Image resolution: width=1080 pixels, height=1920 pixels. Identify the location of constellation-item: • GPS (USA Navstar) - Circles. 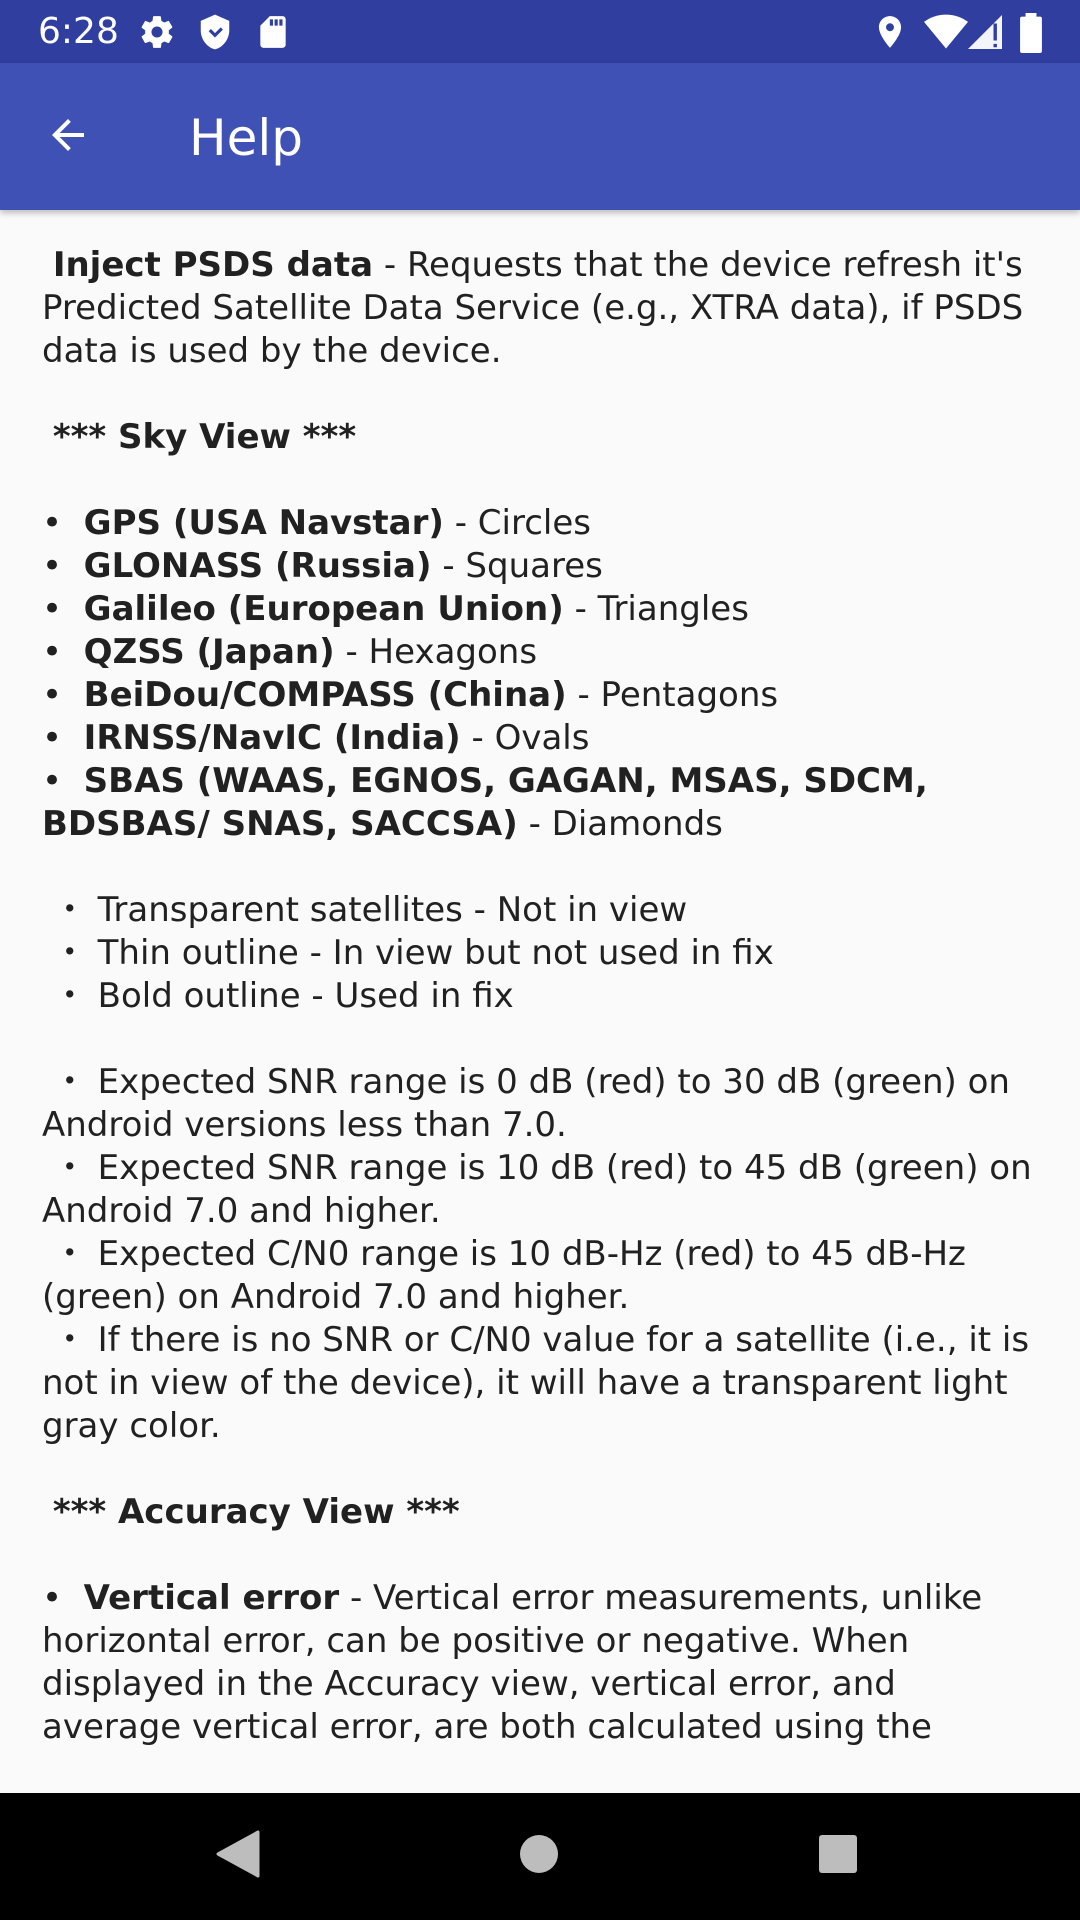
(316, 523).